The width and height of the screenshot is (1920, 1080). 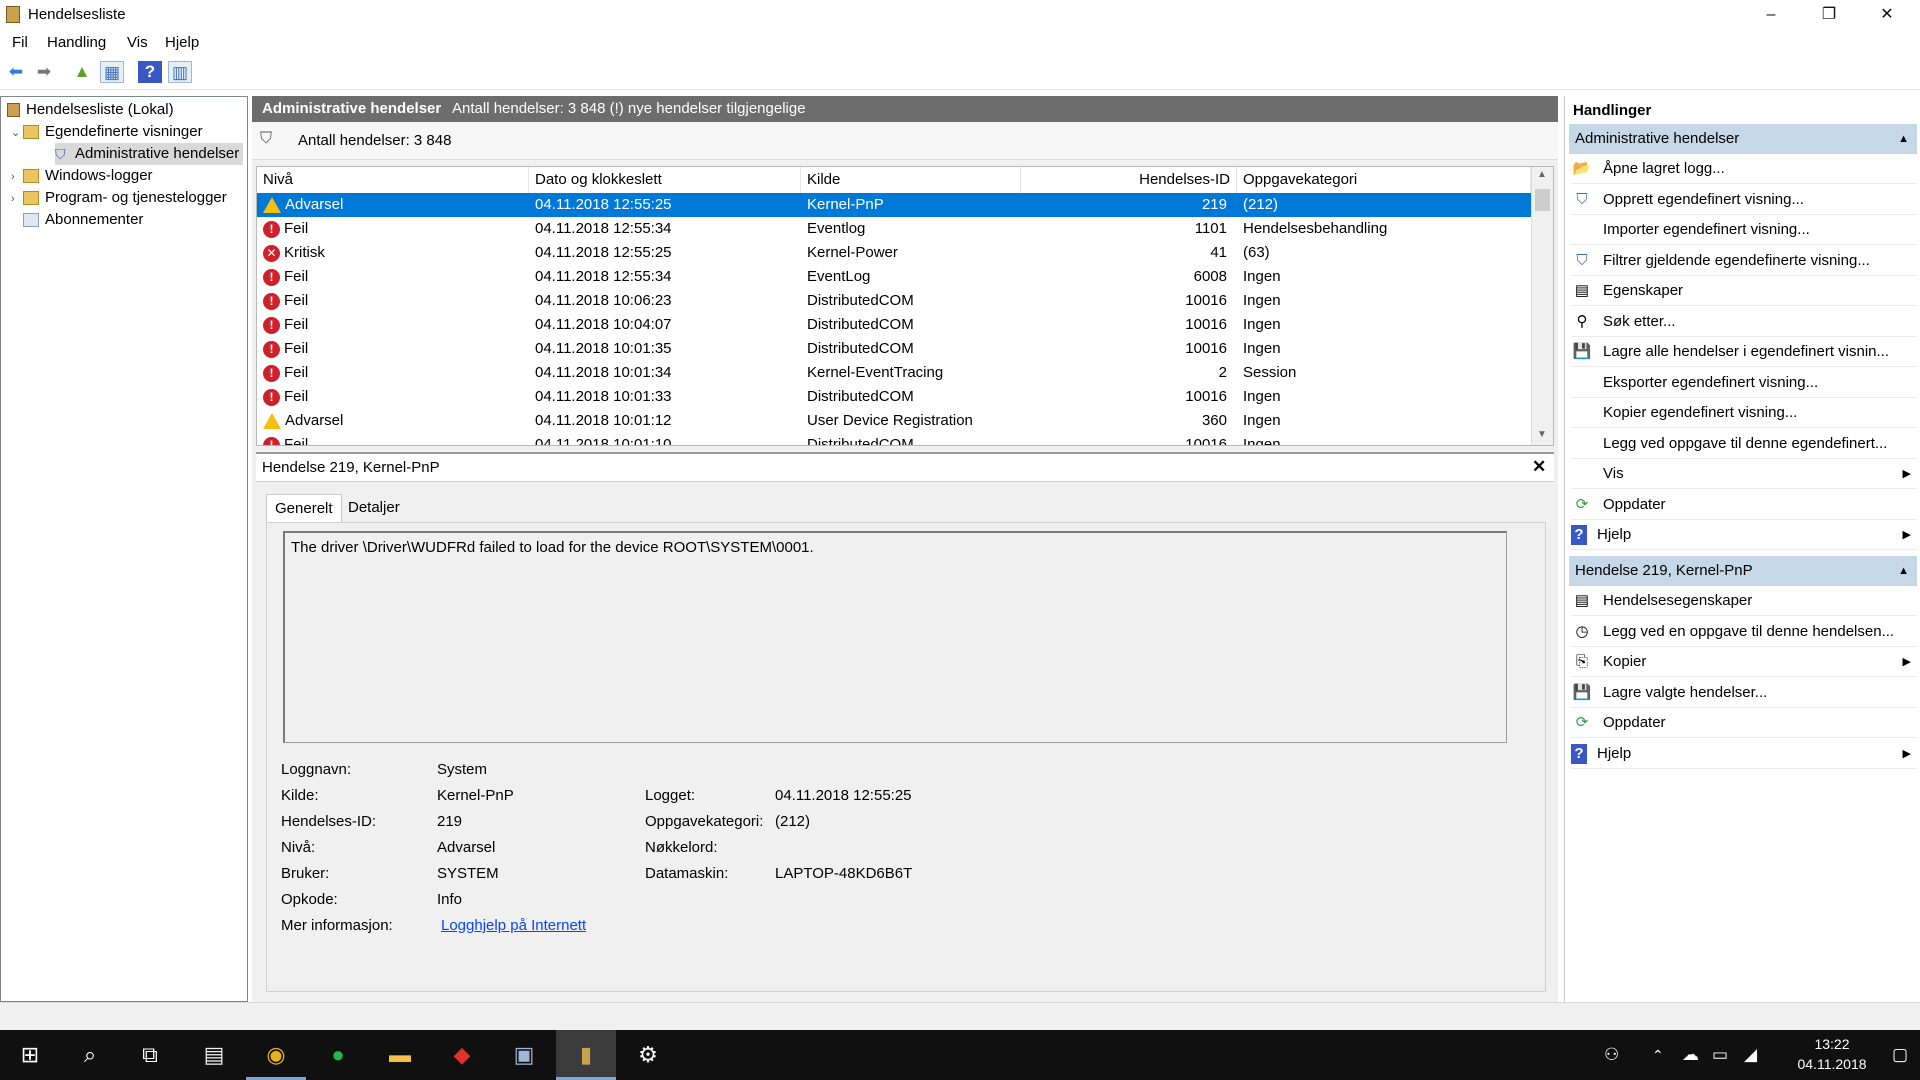 What do you see at coordinates (1678, 600) in the screenshot?
I see `action-label: Hendelsesegenskaper` at bounding box center [1678, 600].